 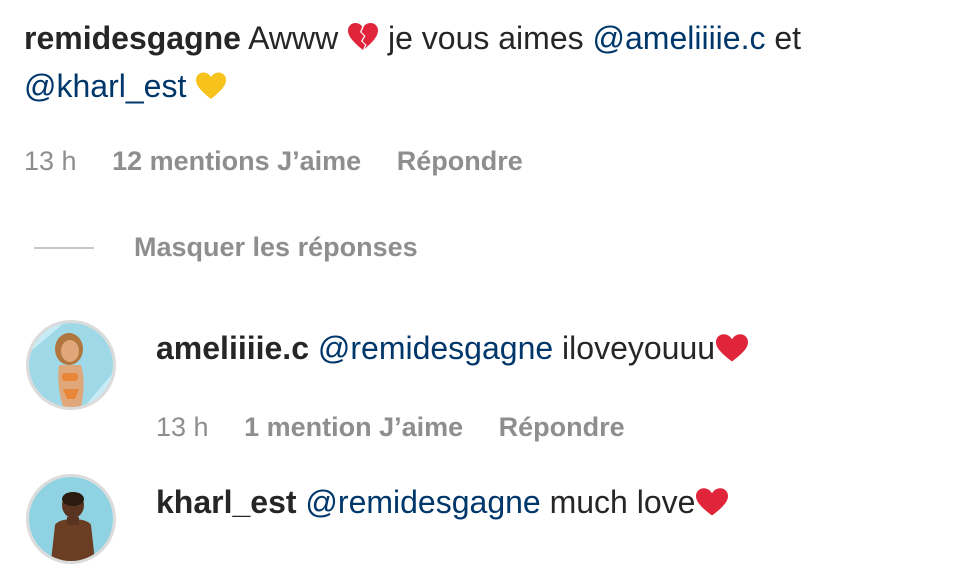 I want to click on likes-count-link: 1 mention J’aime, so click(x=353, y=427).